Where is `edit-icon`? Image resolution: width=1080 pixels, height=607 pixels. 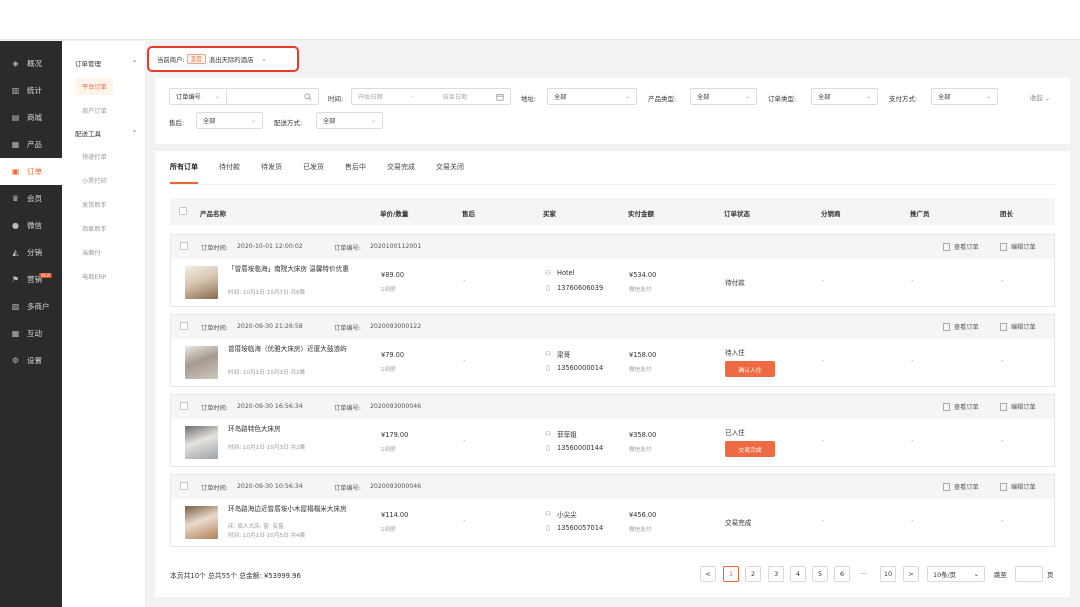
edit-icon is located at coordinates (1003, 486).